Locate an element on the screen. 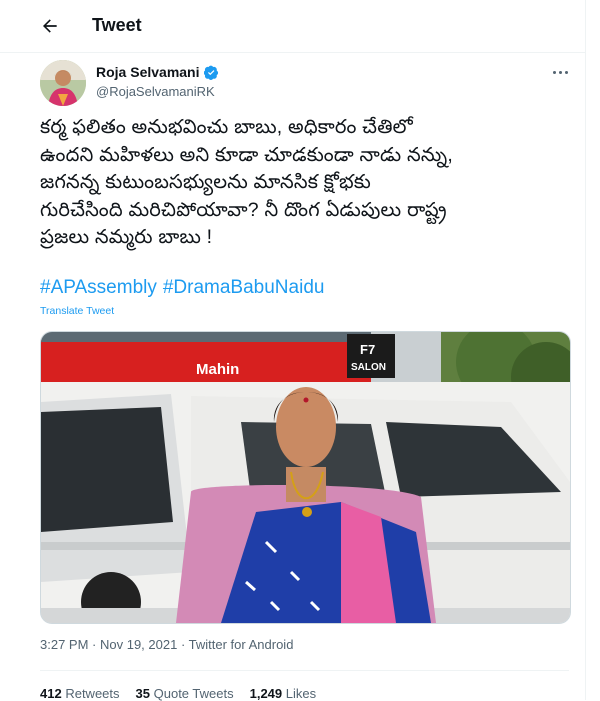  verified-badge-icon is located at coordinates (211, 72).